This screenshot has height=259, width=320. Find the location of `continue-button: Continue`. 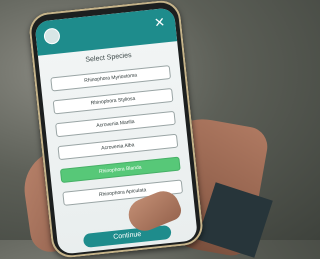

continue-button: Continue is located at coordinates (127, 236).